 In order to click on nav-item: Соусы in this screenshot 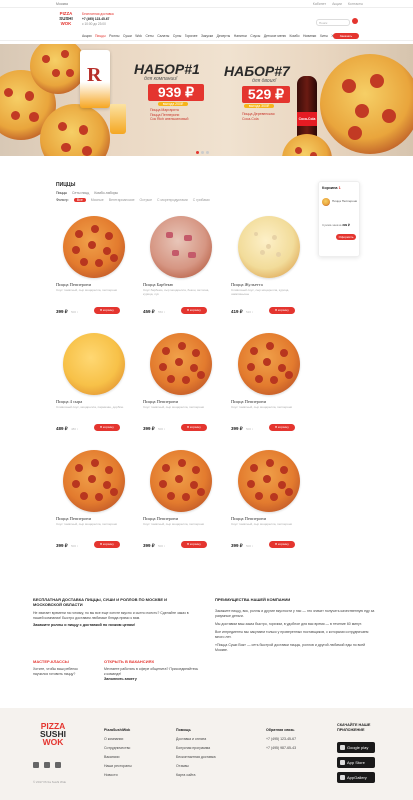, I will do `click(255, 36)`.